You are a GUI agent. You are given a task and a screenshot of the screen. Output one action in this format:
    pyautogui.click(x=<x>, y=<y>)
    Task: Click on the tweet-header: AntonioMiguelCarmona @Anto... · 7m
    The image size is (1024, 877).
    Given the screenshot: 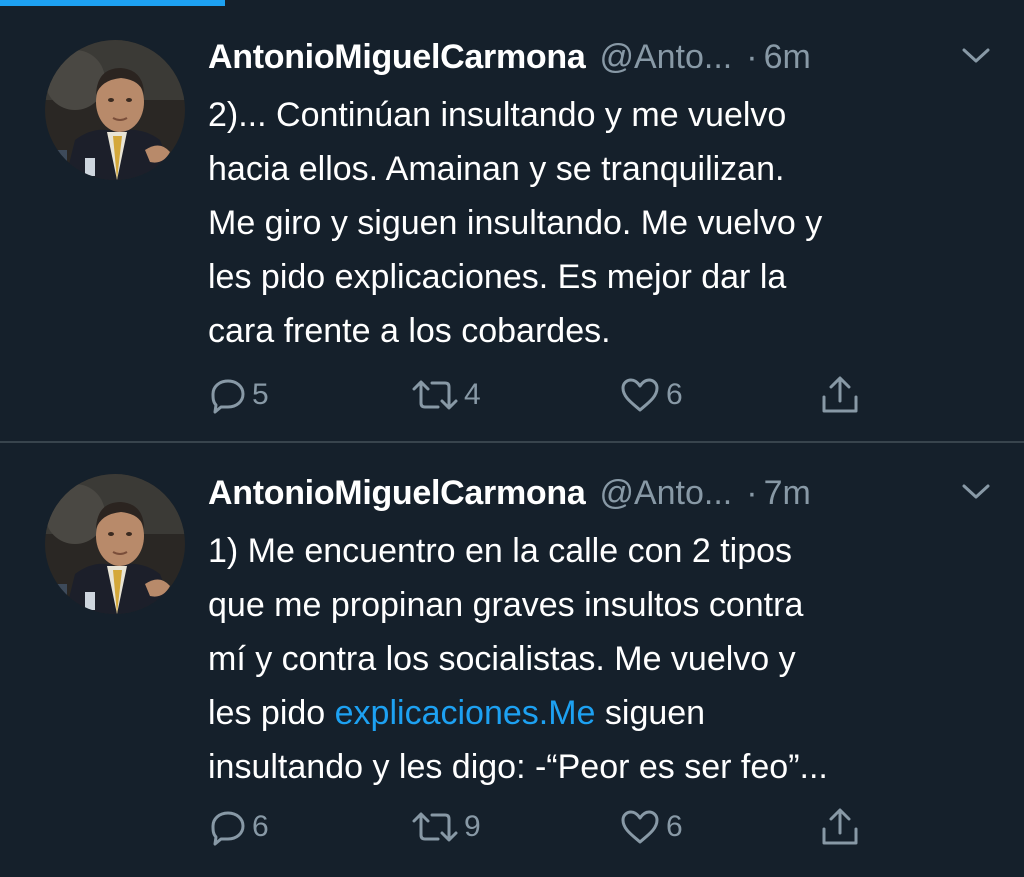 What is the action you would take?
    pyautogui.click(x=601, y=493)
    